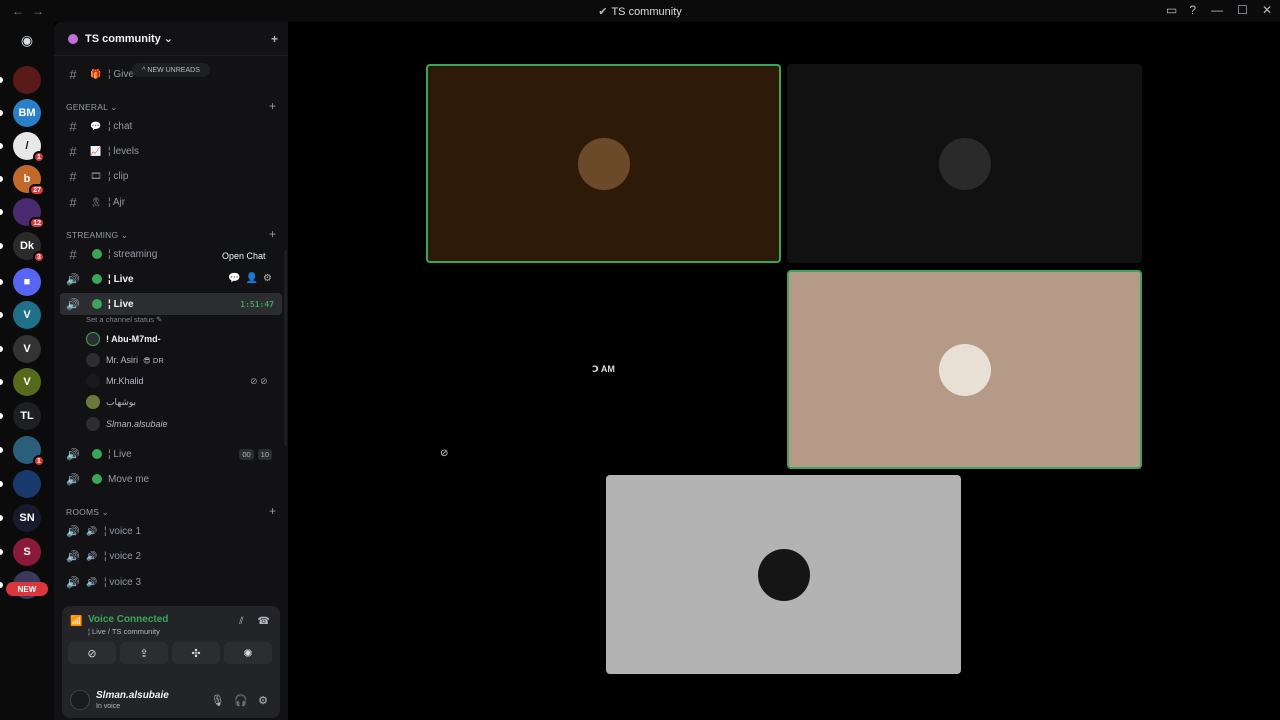 This screenshot has width=1280, height=720. What do you see at coordinates (1267, 10) in the screenshot?
I see `close-button: ✕` at bounding box center [1267, 10].